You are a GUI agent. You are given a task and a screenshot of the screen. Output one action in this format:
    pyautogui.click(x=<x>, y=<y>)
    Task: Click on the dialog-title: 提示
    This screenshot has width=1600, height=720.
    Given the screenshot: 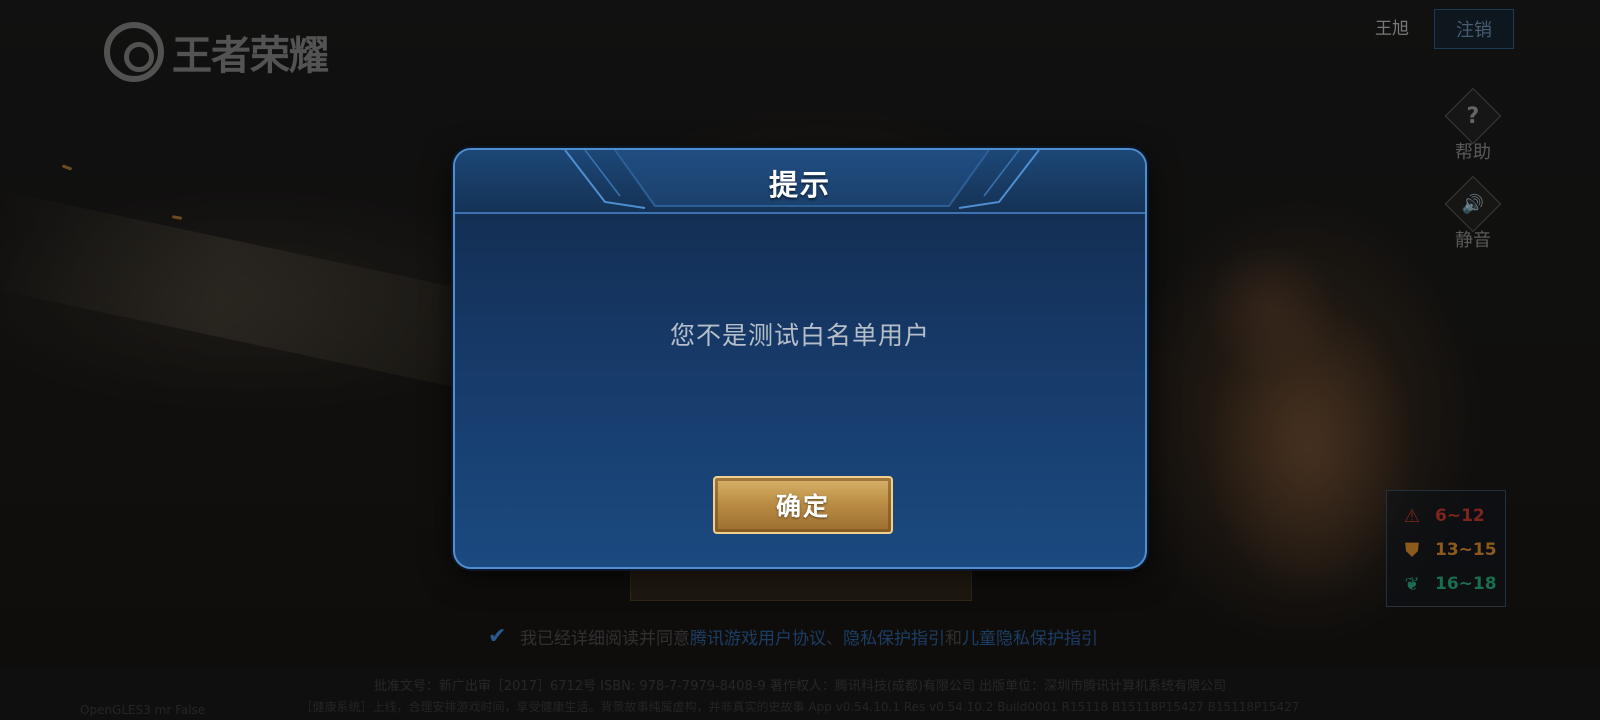 What is the action you would take?
    pyautogui.click(x=799, y=185)
    